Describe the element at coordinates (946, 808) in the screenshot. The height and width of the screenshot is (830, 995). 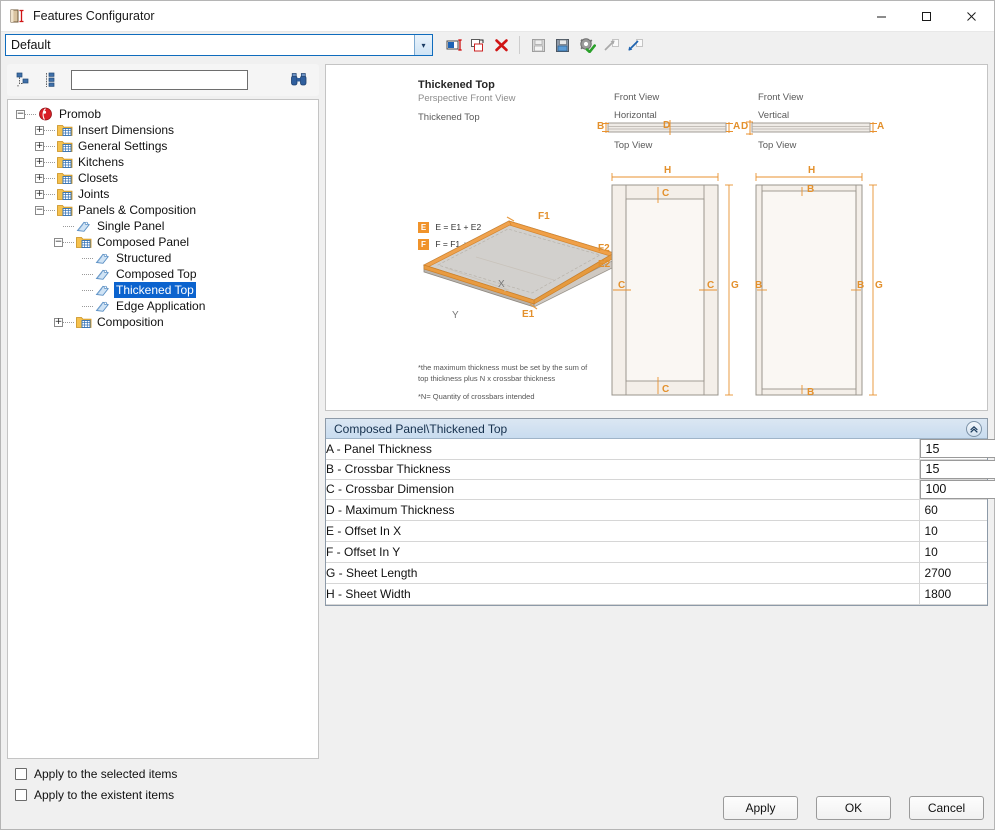
I see `cancel-button: Cancel` at that location.